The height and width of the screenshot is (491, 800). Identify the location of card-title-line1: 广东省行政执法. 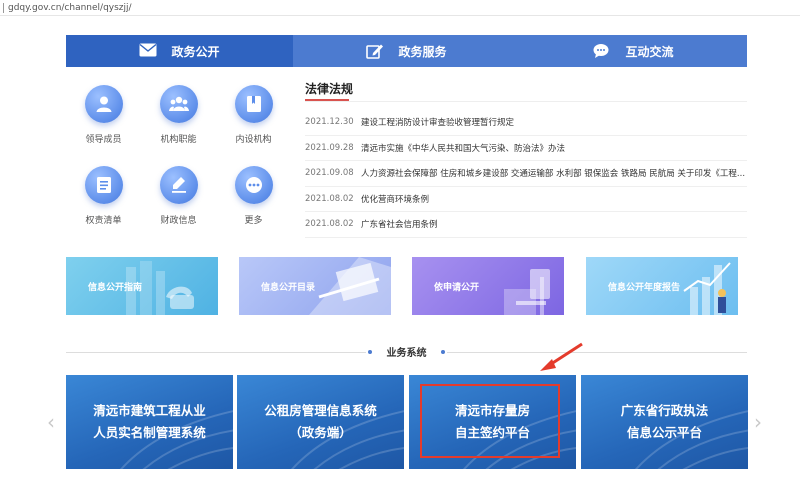
(664, 410).